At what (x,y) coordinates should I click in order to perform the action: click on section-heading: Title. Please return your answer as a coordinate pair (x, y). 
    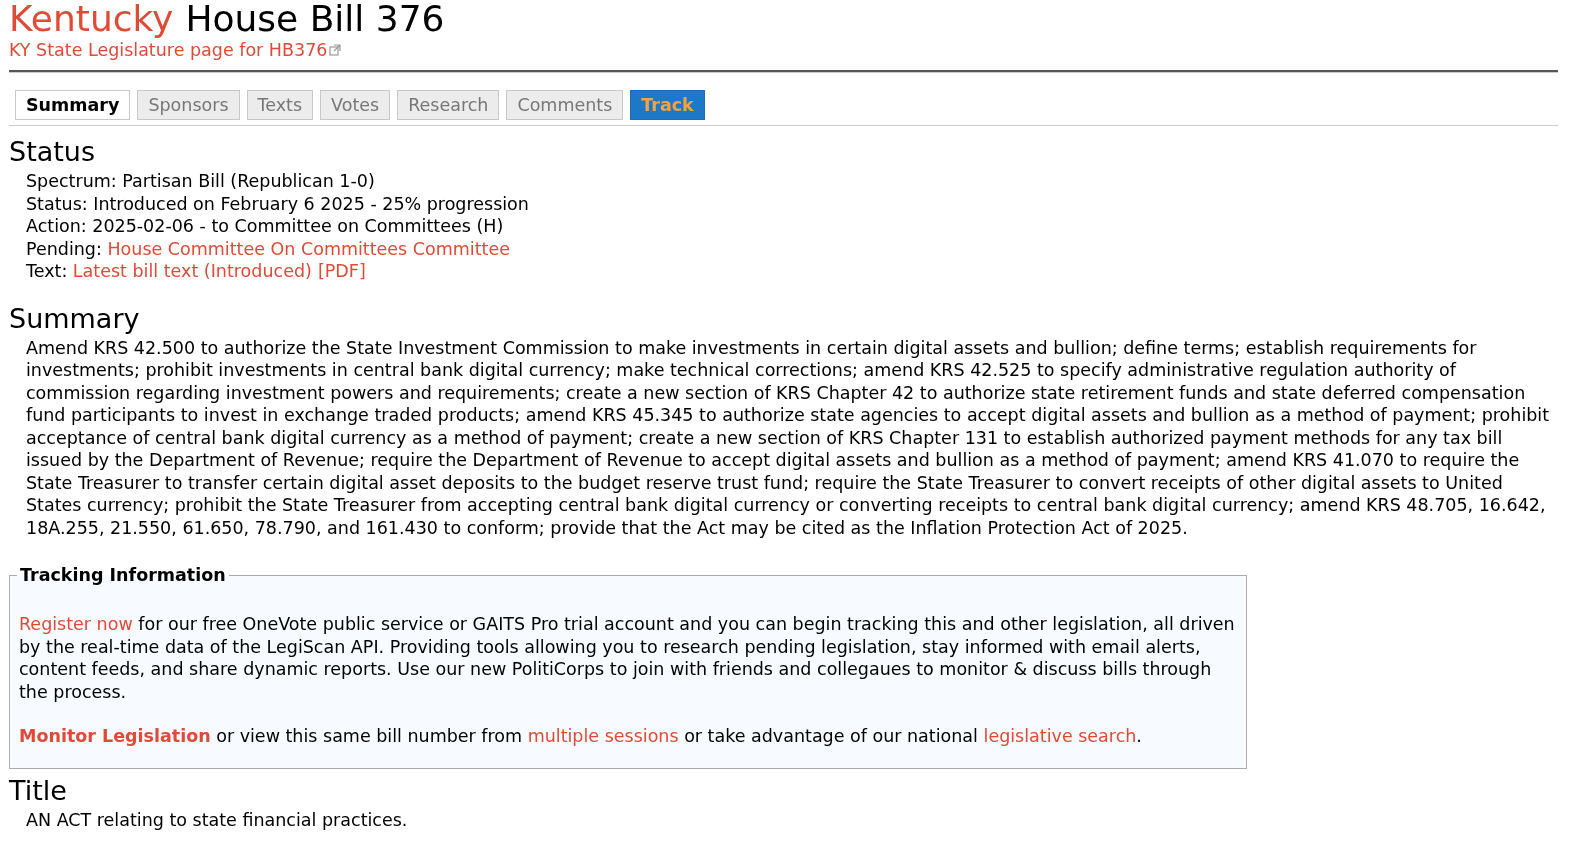
    Looking at the image, I should click on (38, 790).